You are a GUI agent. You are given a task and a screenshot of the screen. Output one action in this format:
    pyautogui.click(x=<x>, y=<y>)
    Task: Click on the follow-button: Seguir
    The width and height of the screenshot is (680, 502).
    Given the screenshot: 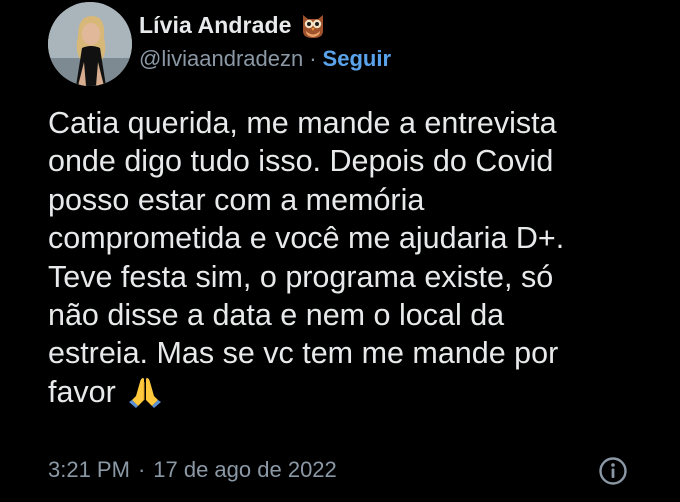 What is the action you would take?
    pyautogui.click(x=357, y=59)
    